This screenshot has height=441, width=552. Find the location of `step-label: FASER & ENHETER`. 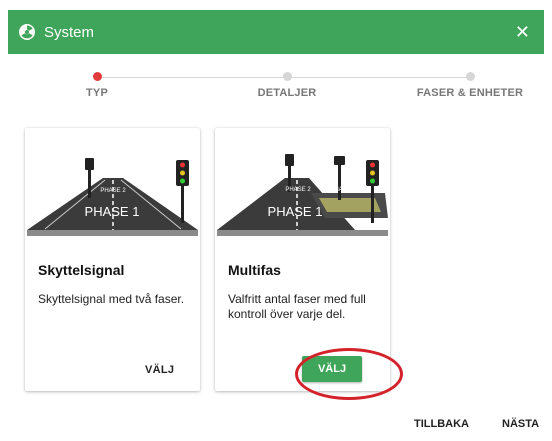

step-label: FASER & ENHETER is located at coordinates (470, 93).